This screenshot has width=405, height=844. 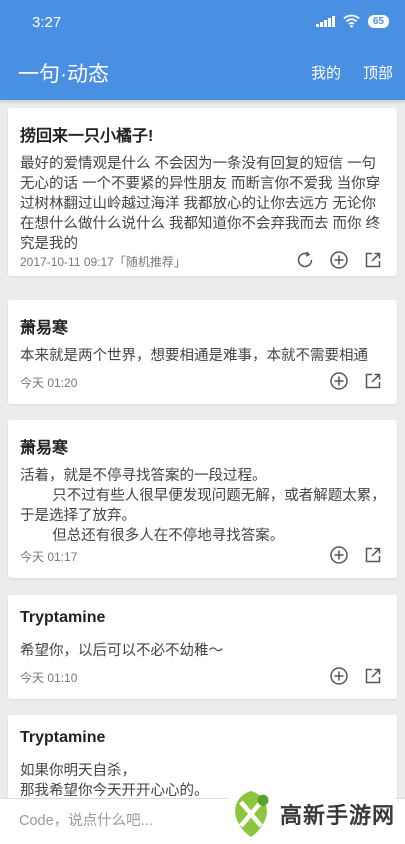 What do you see at coordinates (49, 678) in the screenshot?
I see `post-timestamp: 今天 01:10` at bounding box center [49, 678].